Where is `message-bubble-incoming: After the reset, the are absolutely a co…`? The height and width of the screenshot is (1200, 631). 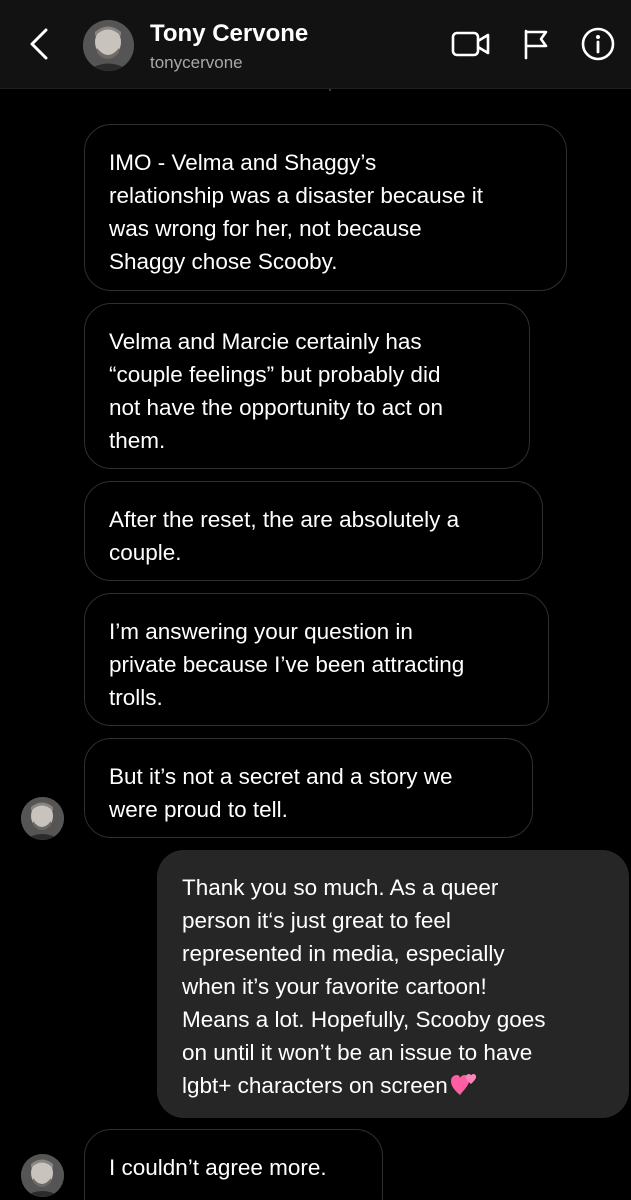 message-bubble-incoming: After the reset, the are absolutely a co… is located at coordinates (313, 531).